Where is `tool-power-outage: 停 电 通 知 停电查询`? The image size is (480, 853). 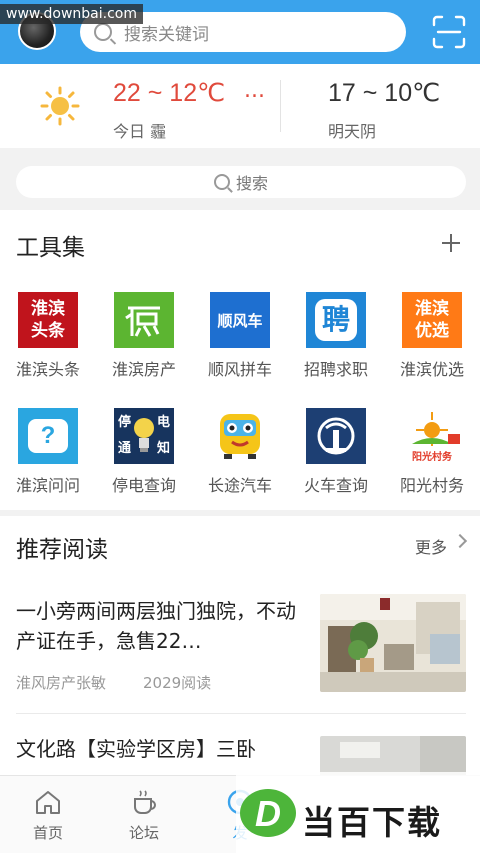
tool-power-outage: 停 电 通 知 停电查询 is located at coordinates (144, 458).